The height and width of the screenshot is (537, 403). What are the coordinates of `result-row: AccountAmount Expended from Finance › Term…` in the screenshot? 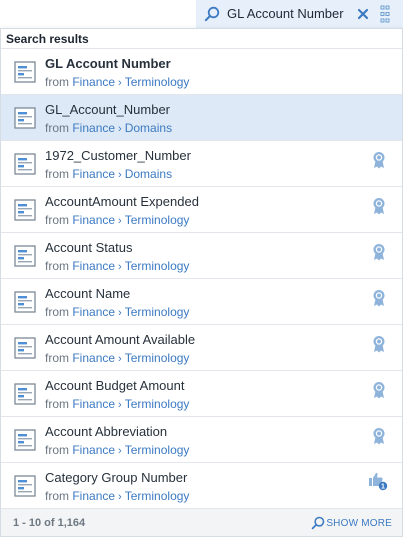 It's located at (201, 210).